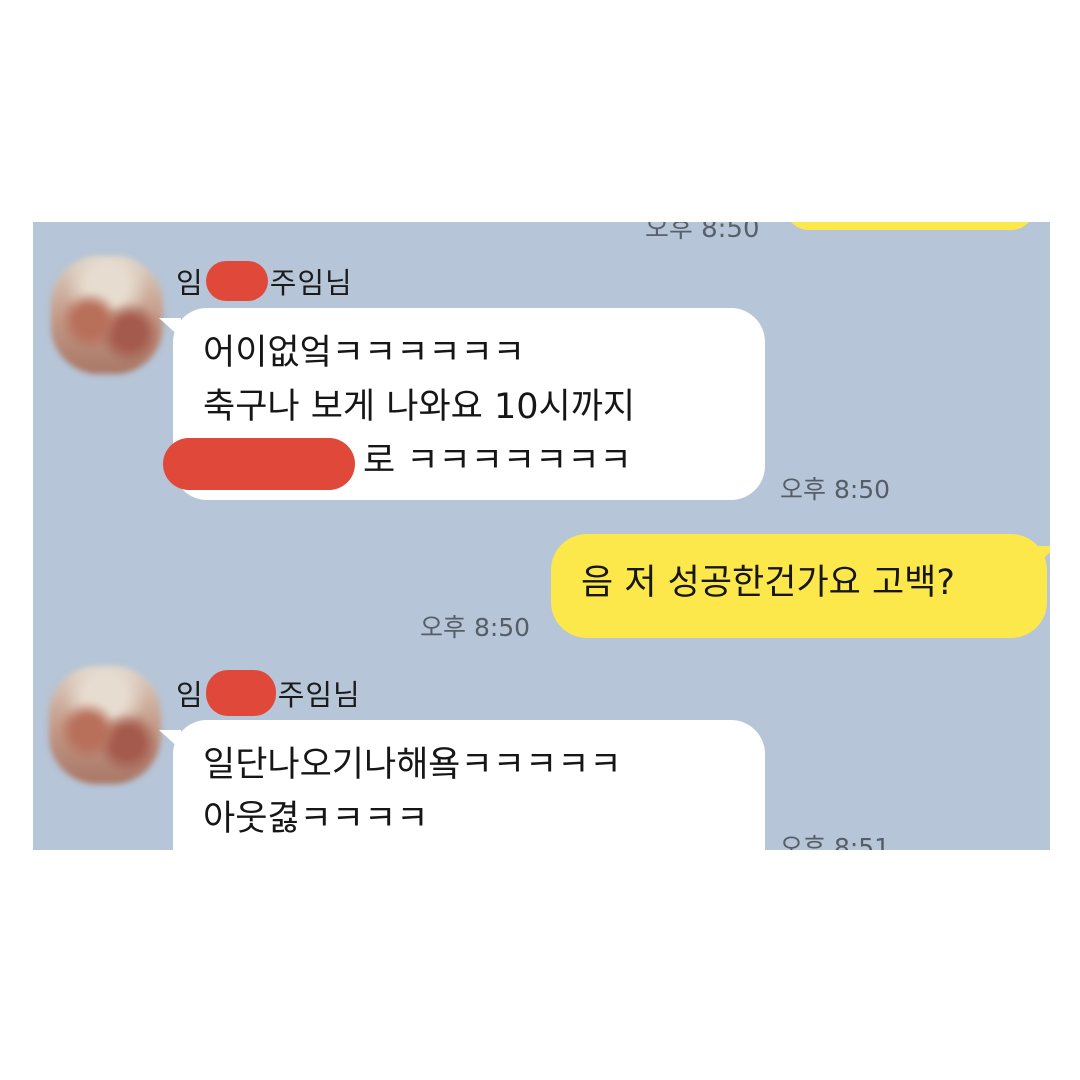  Describe the element at coordinates (768, 583) in the screenshot. I see `message-line: 음 저 성공한건가요 고백?` at that location.